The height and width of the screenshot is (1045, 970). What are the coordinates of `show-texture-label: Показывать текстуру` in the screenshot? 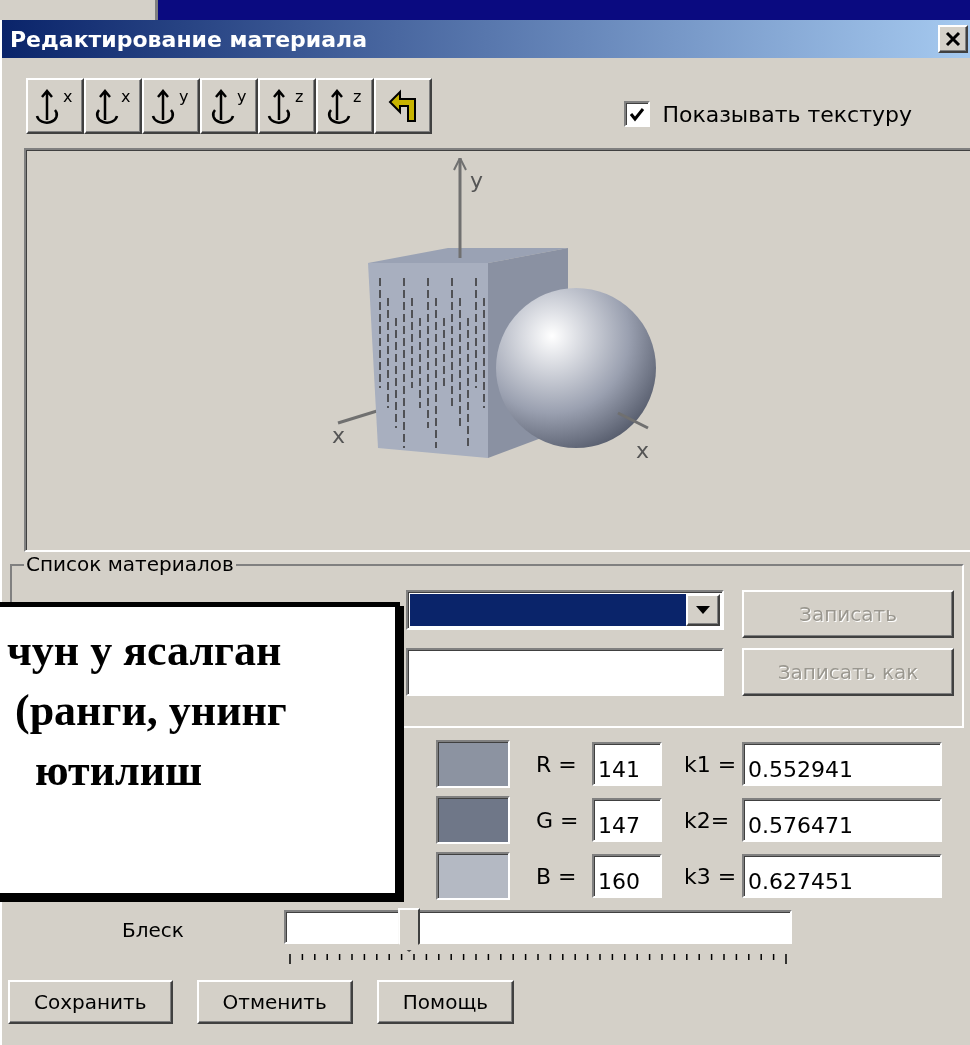 It's located at (787, 114).